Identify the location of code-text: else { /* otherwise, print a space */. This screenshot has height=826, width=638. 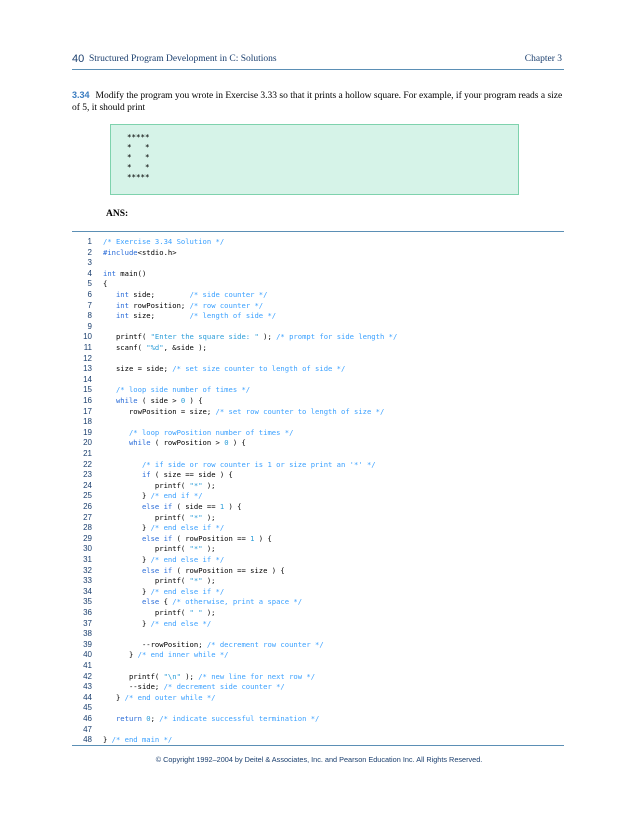
(222, 602).